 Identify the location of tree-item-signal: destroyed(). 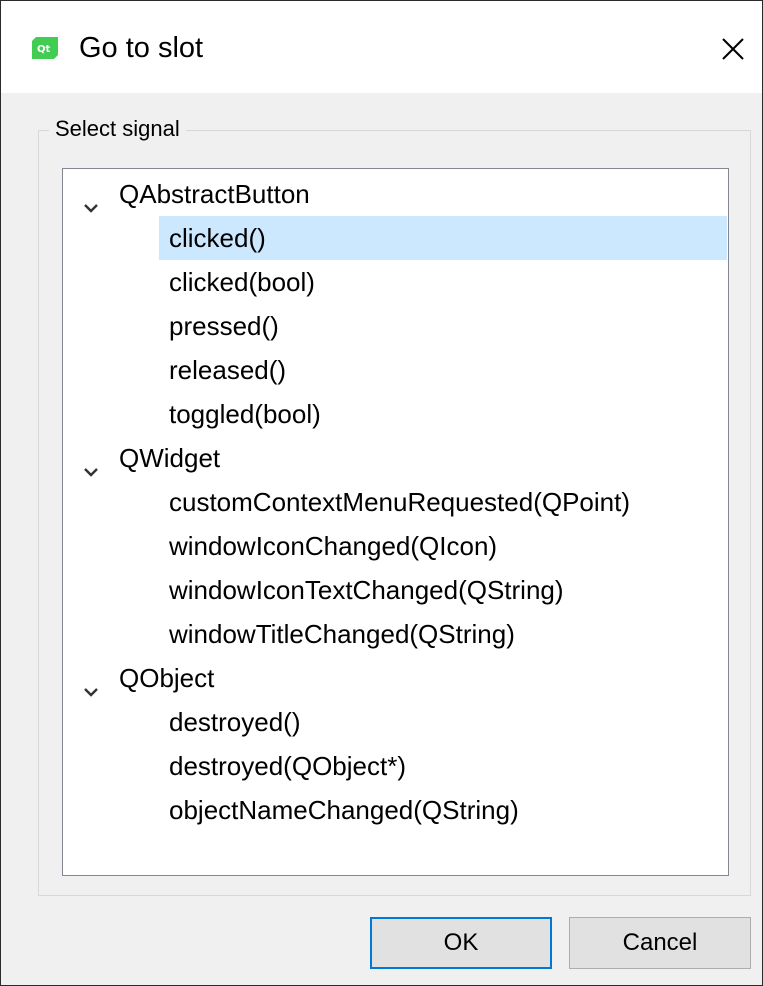
(395, 722).